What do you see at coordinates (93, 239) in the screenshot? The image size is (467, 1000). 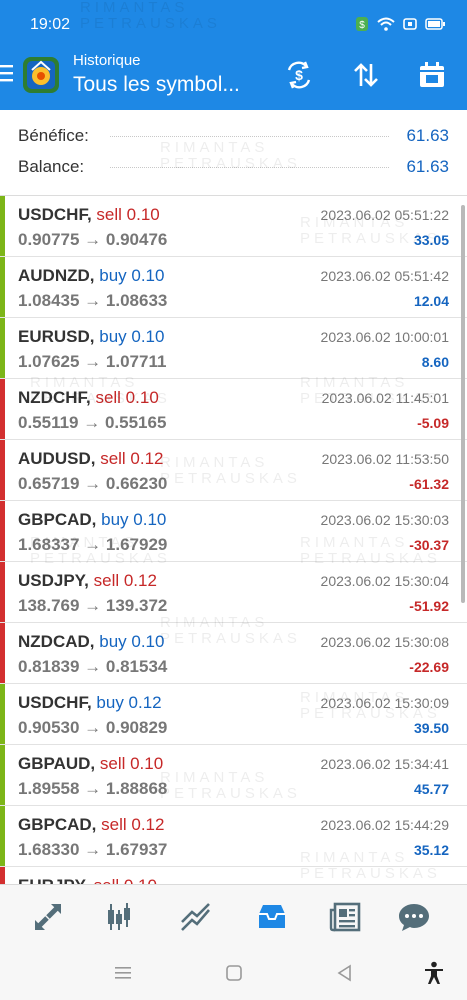 I see `trade-prices: 0.90775 → 0.90476` at bounding box center [93, 239].